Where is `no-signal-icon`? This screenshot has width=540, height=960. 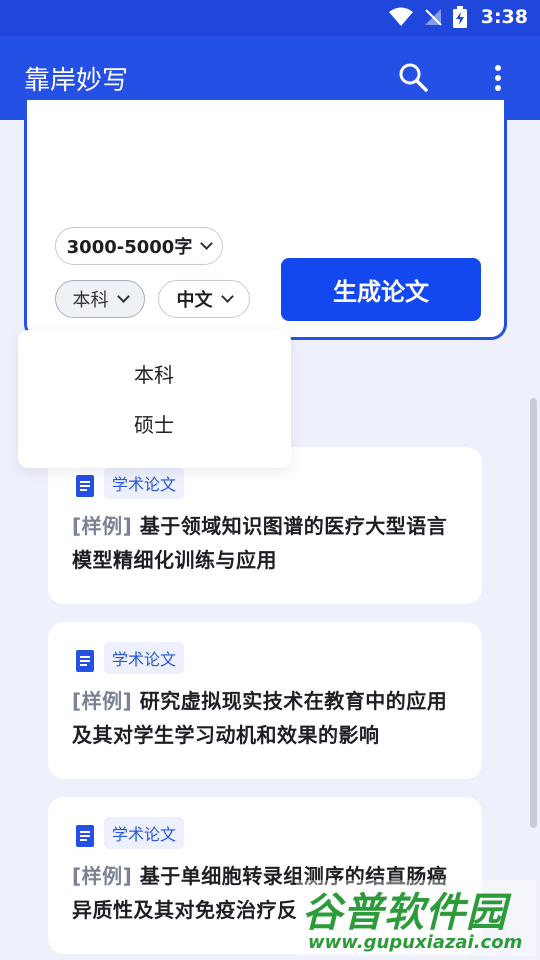
no-signal-icon is located at coordinates (433, 17).